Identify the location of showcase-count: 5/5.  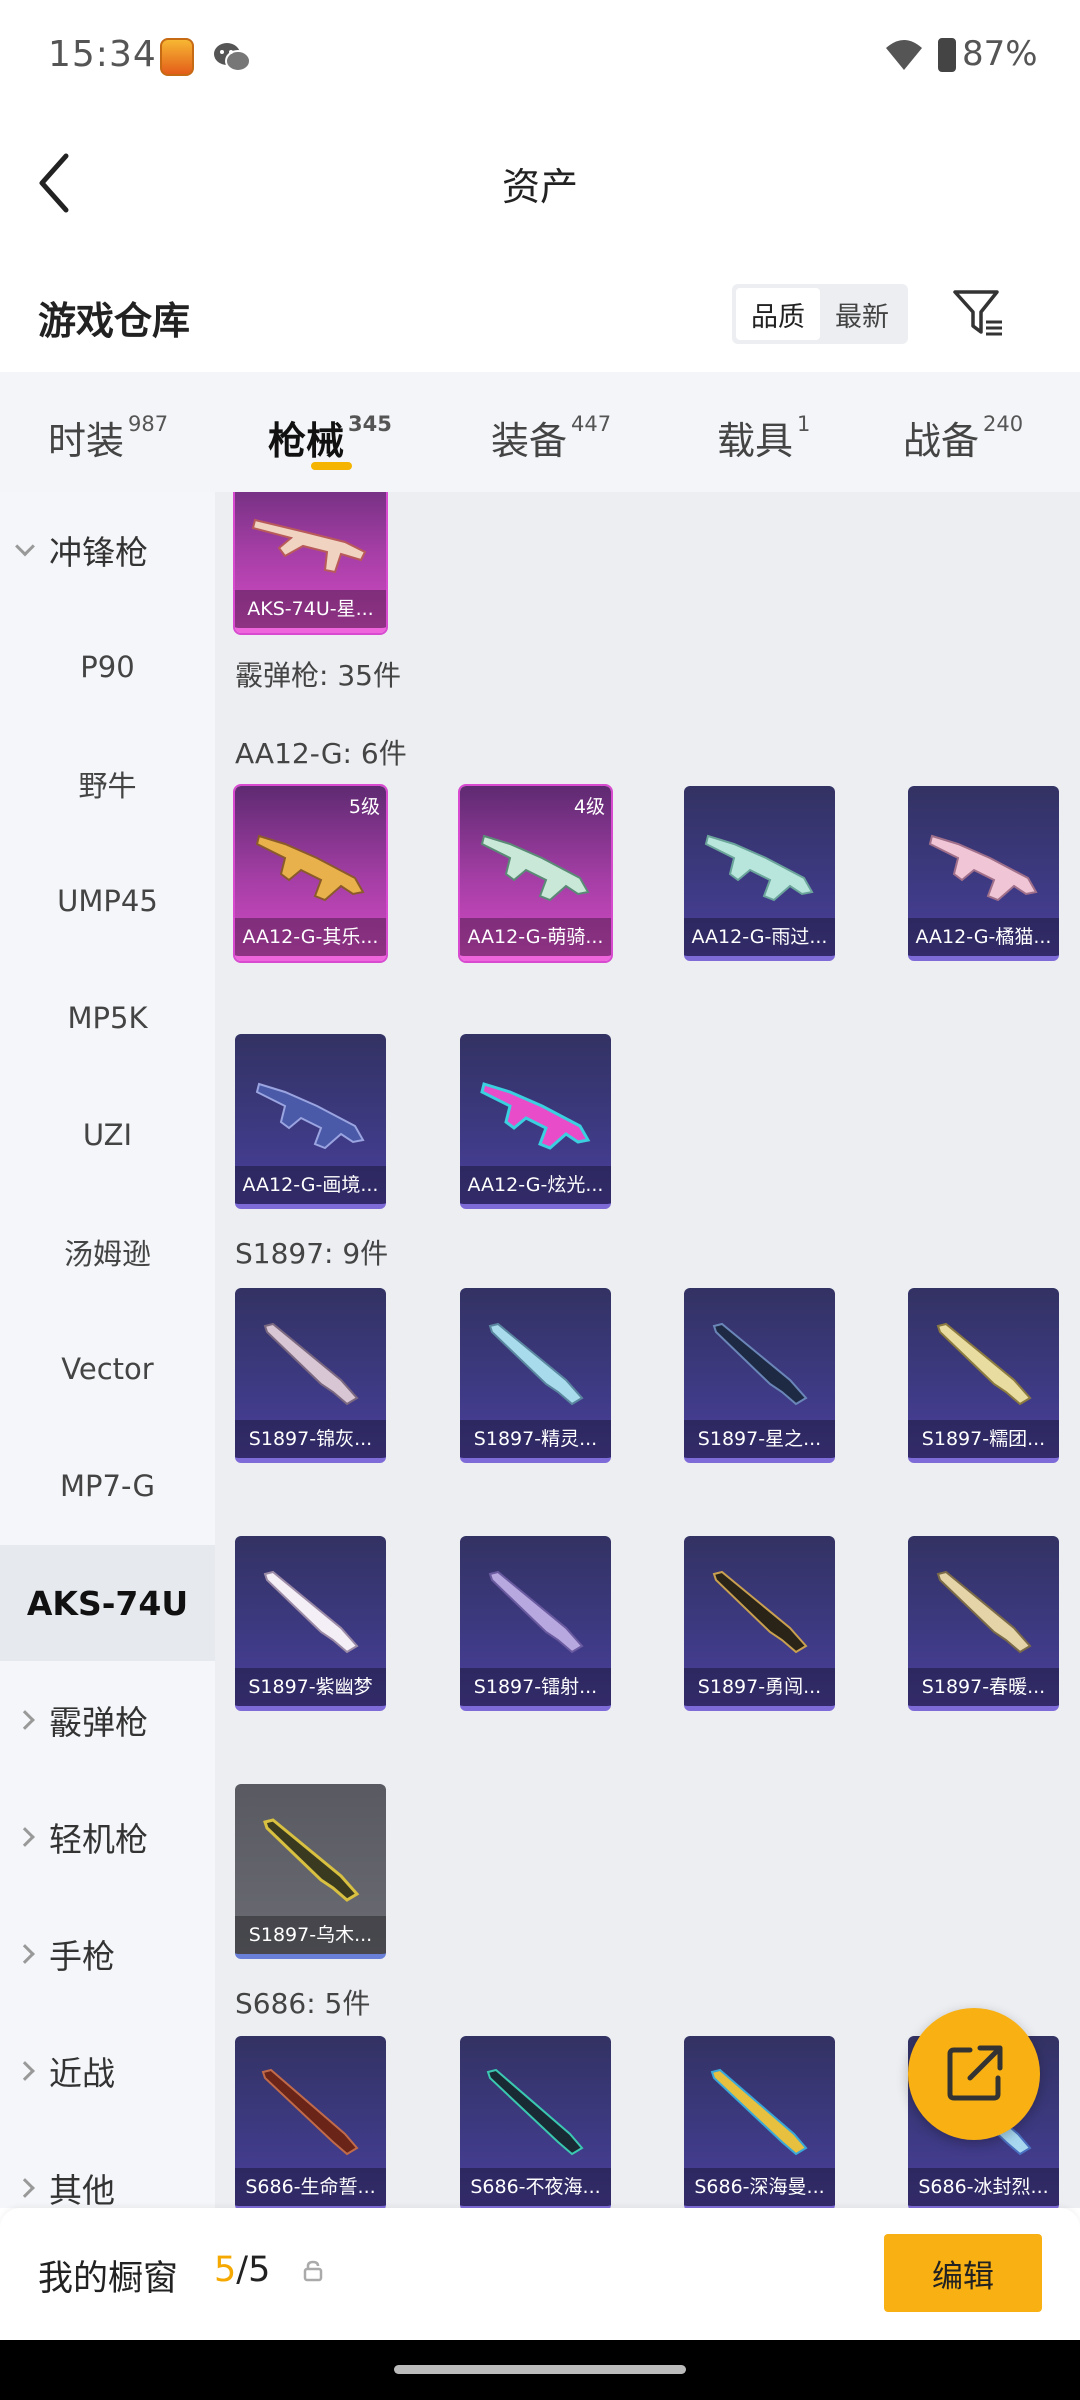
(242, 2270).